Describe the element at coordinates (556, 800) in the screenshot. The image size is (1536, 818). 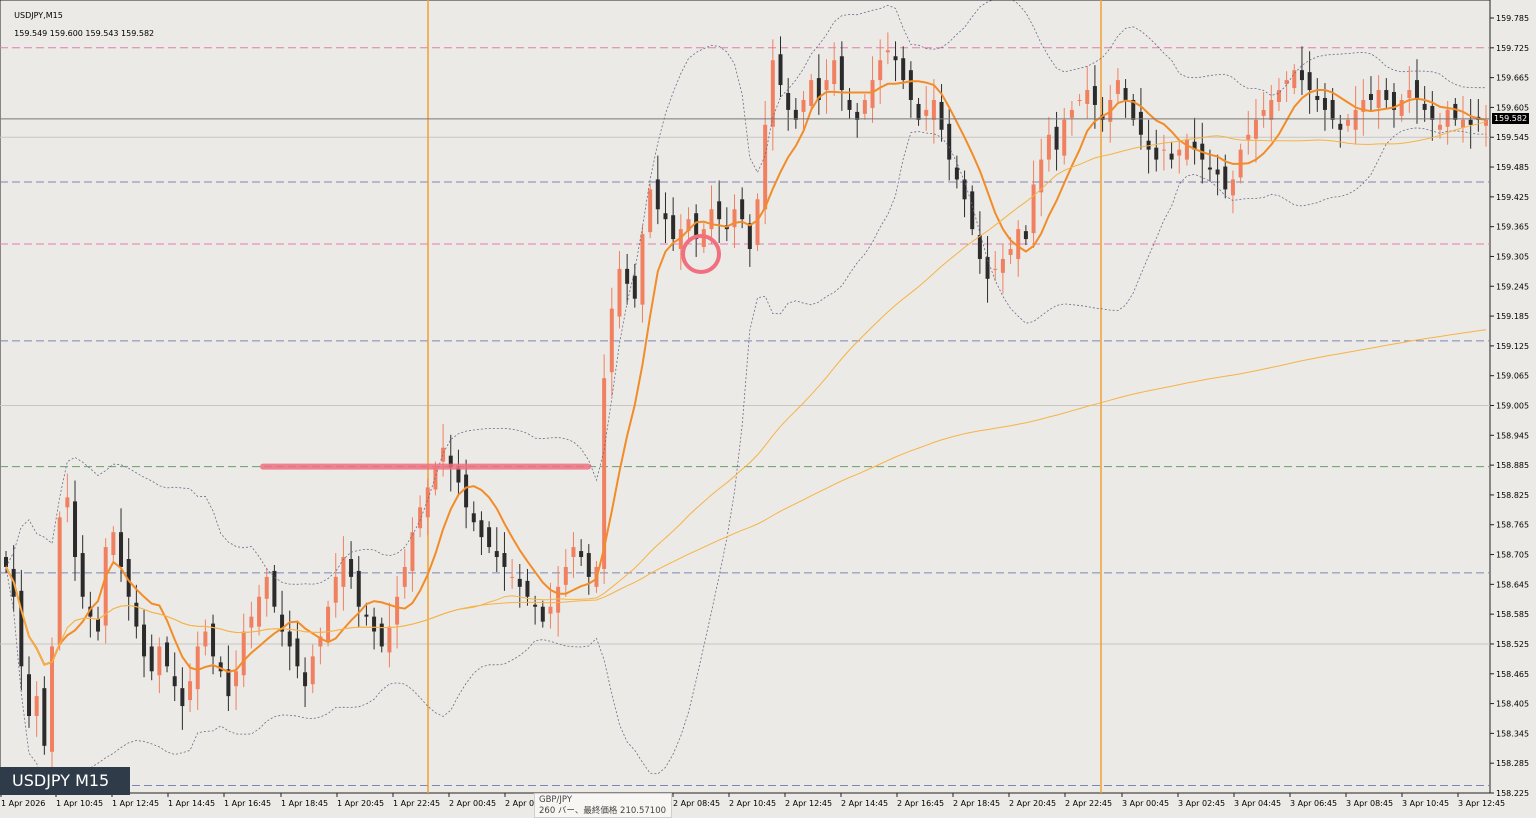
I see `tooltip-symbol: GBP/JPY` at that location.